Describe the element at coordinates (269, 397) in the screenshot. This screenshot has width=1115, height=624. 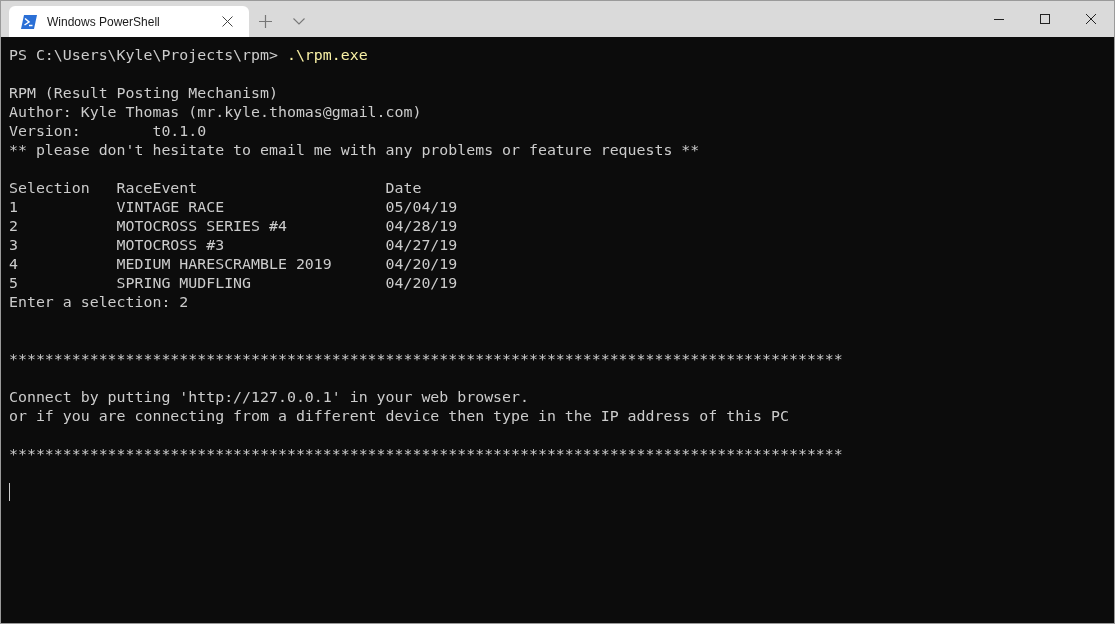
I see `output-line: Connect by putting 'http://127.0.0.1' in your web browser.` at that location.